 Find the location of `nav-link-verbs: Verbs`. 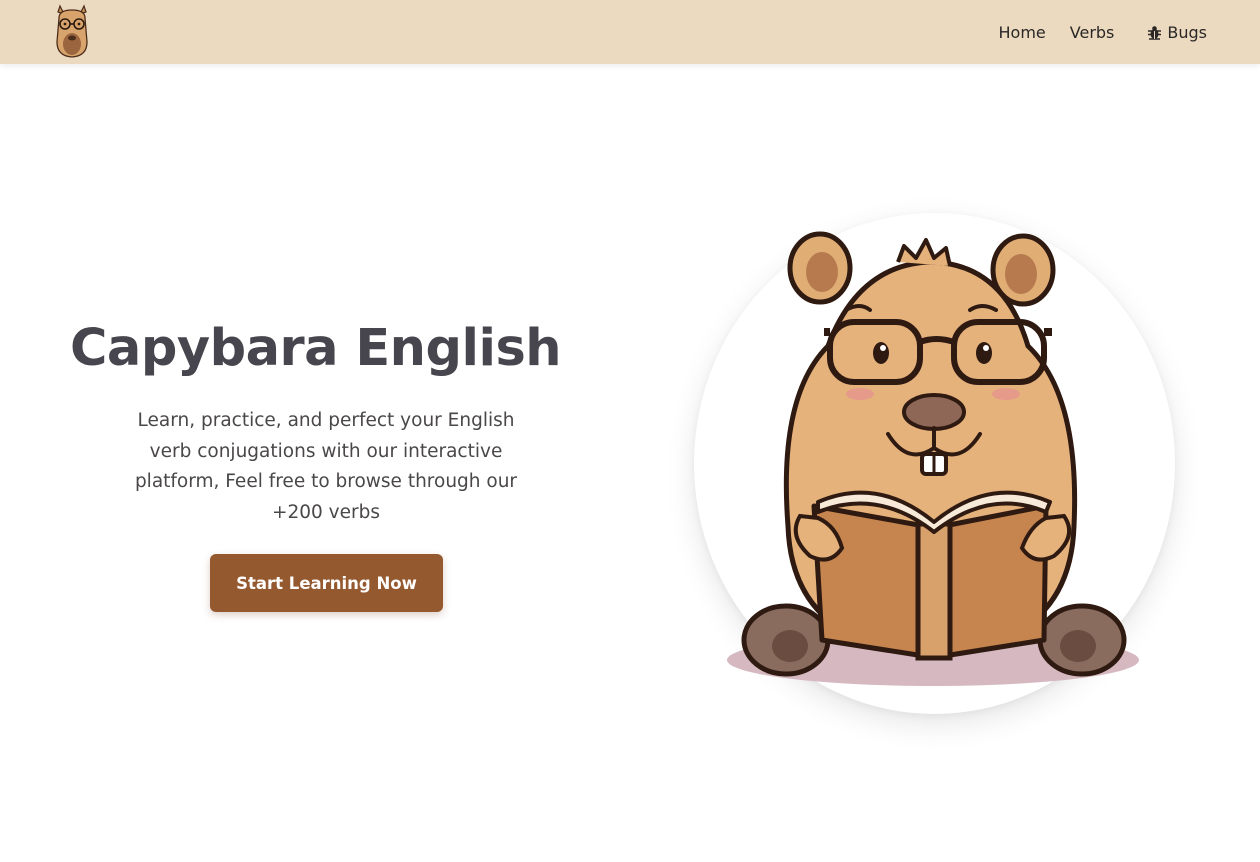

nav-link-verbs: Verbs is located at coordinates (1092, 32).